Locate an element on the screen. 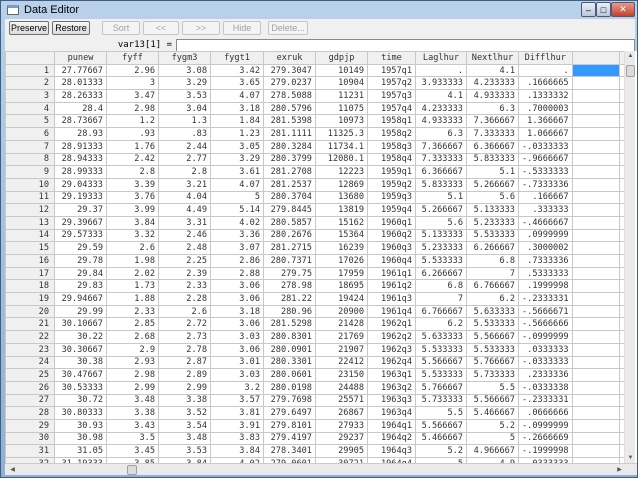 The image size is (638, 478). cell-fygt1: 3.06 is located at coordinates (237, 286).